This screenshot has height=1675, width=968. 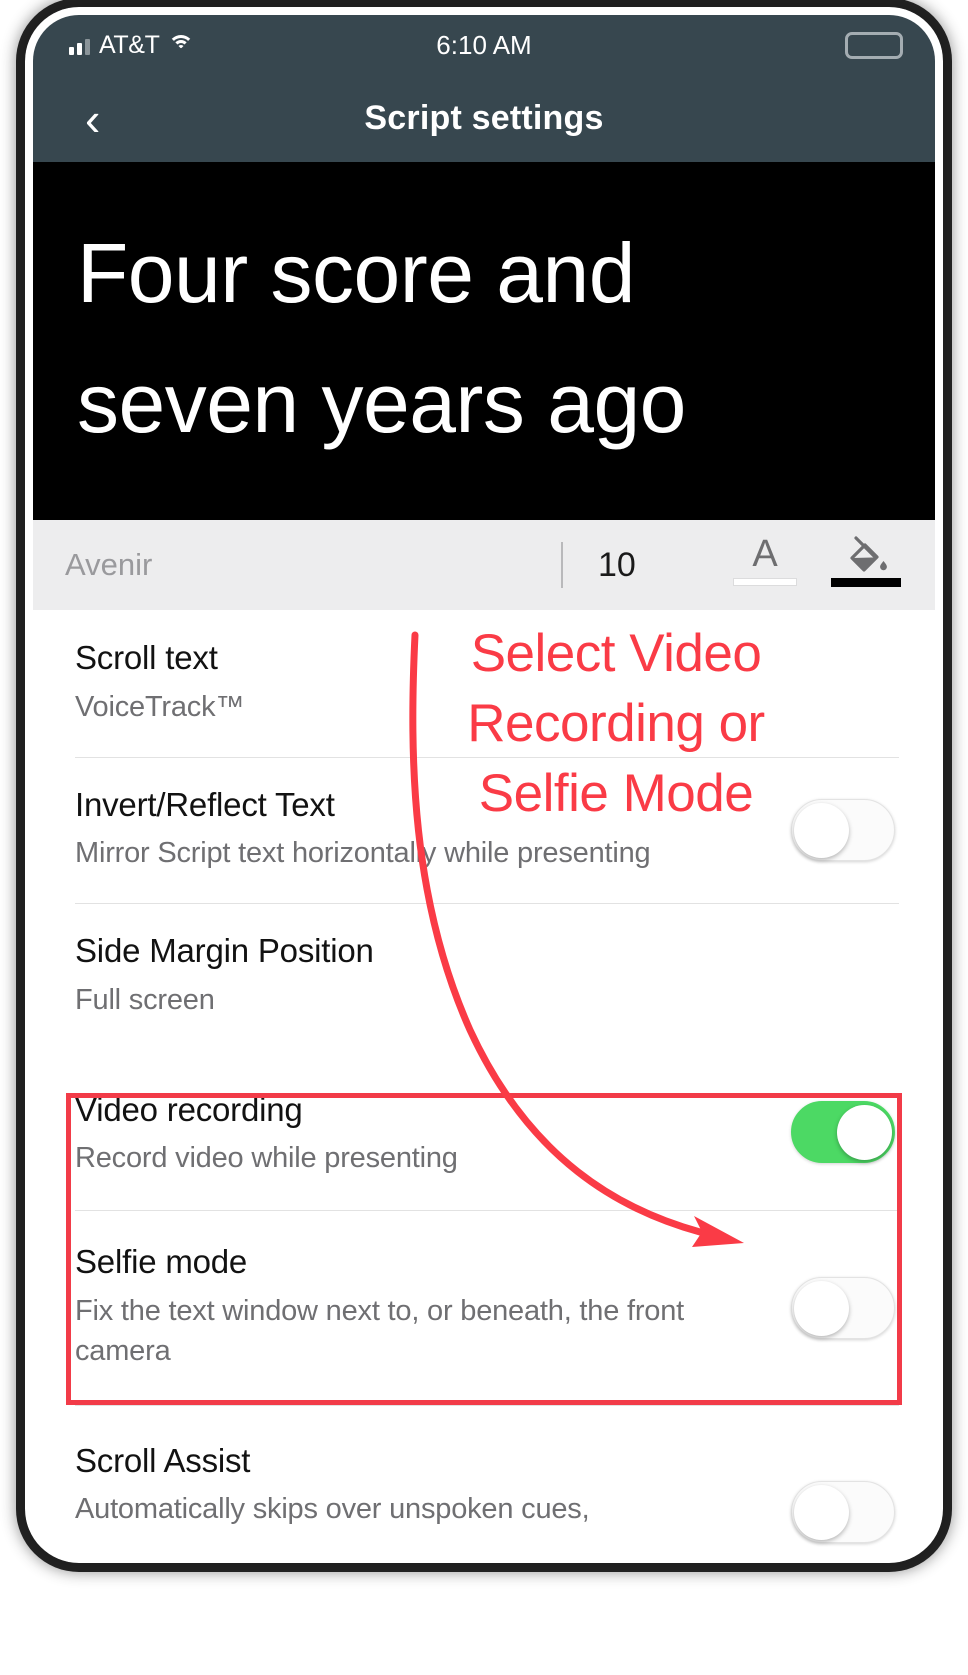 I want to click on background-color-button, so click(x=866, y=560).